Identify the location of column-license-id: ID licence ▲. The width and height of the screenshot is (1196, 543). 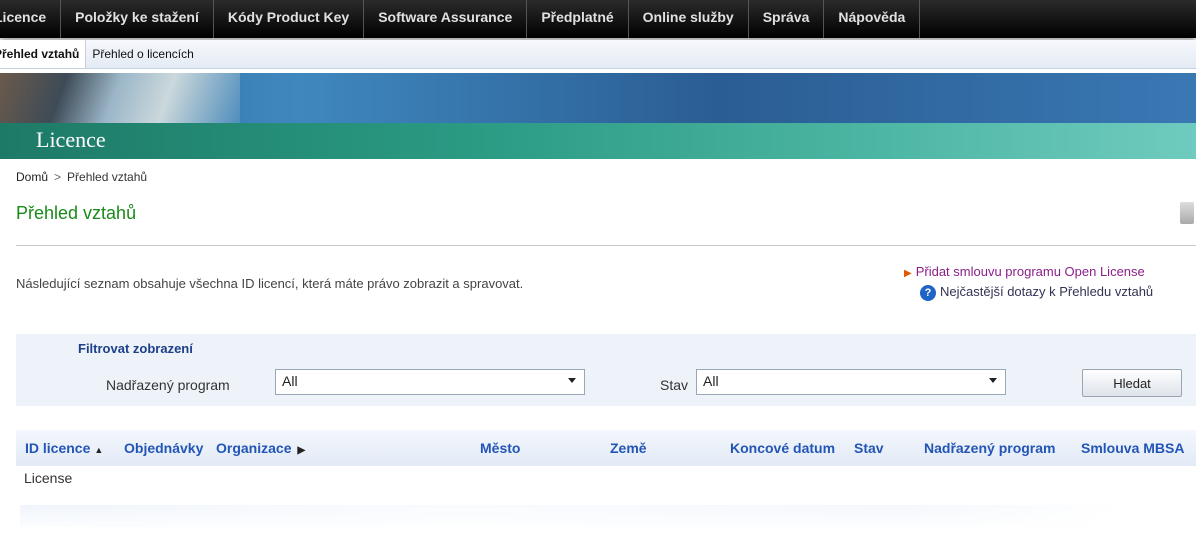
(66, 448).